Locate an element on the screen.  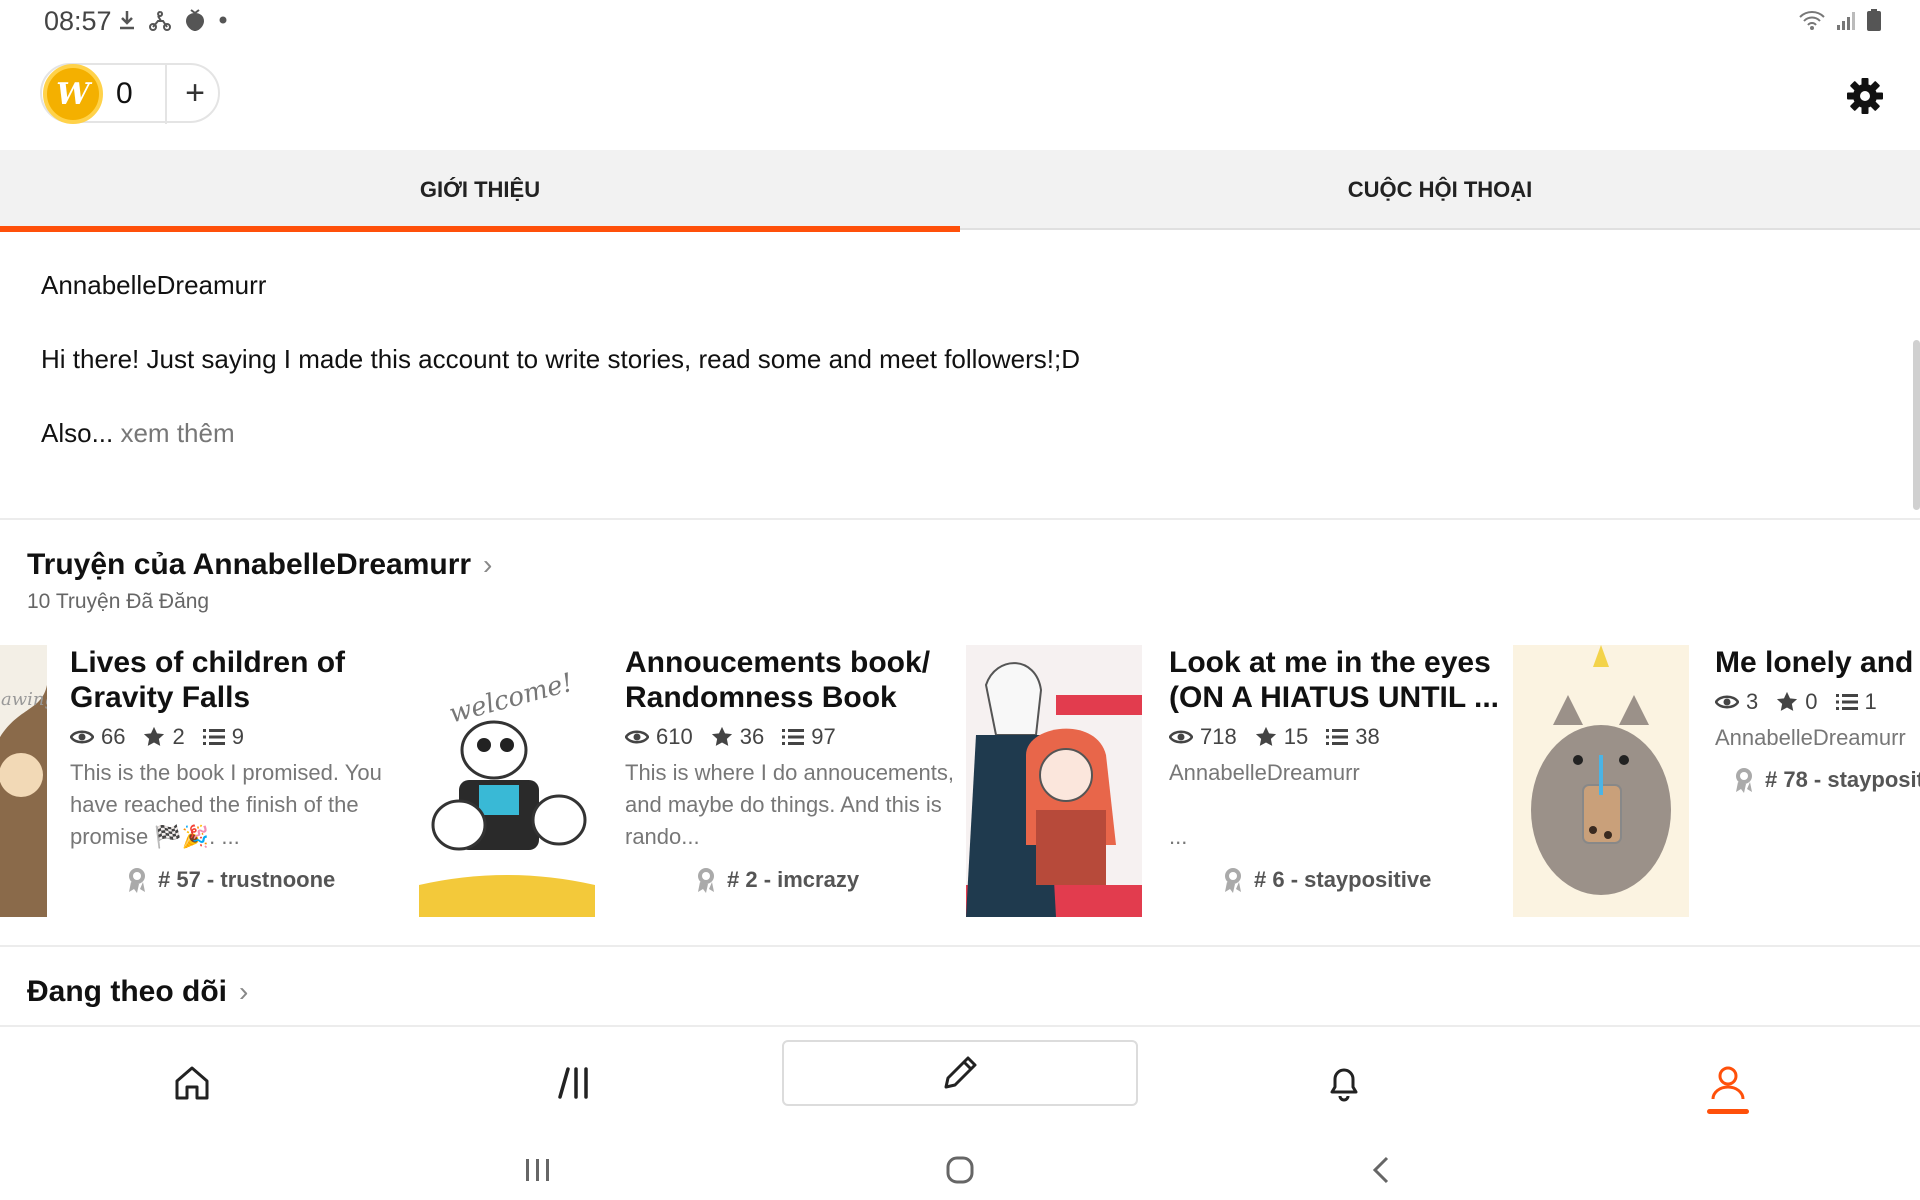
tab-about-label: GIỚI THIỆU is located at coordinates (480, 189).